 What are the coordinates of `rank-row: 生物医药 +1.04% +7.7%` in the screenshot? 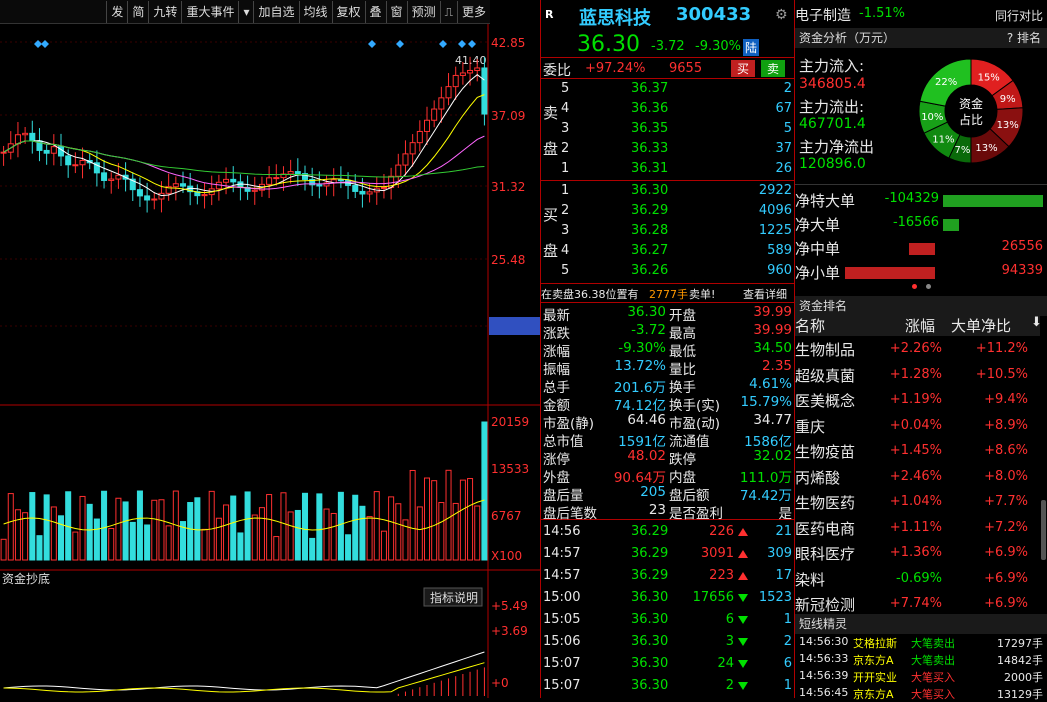 It's located at (917, 501).